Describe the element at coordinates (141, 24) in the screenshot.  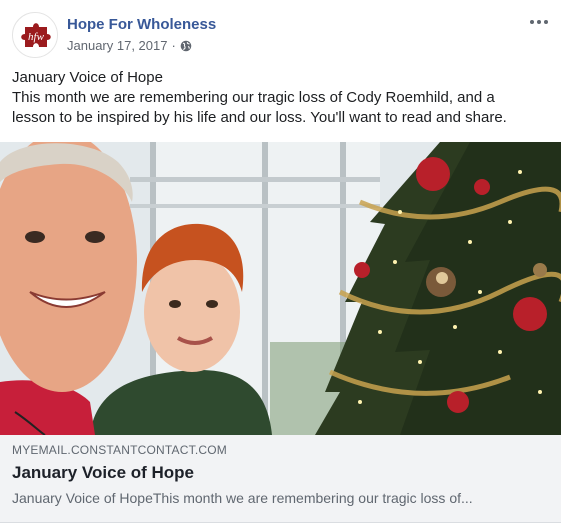
I see `page-name-link: Hope For Wholeness` at that location.